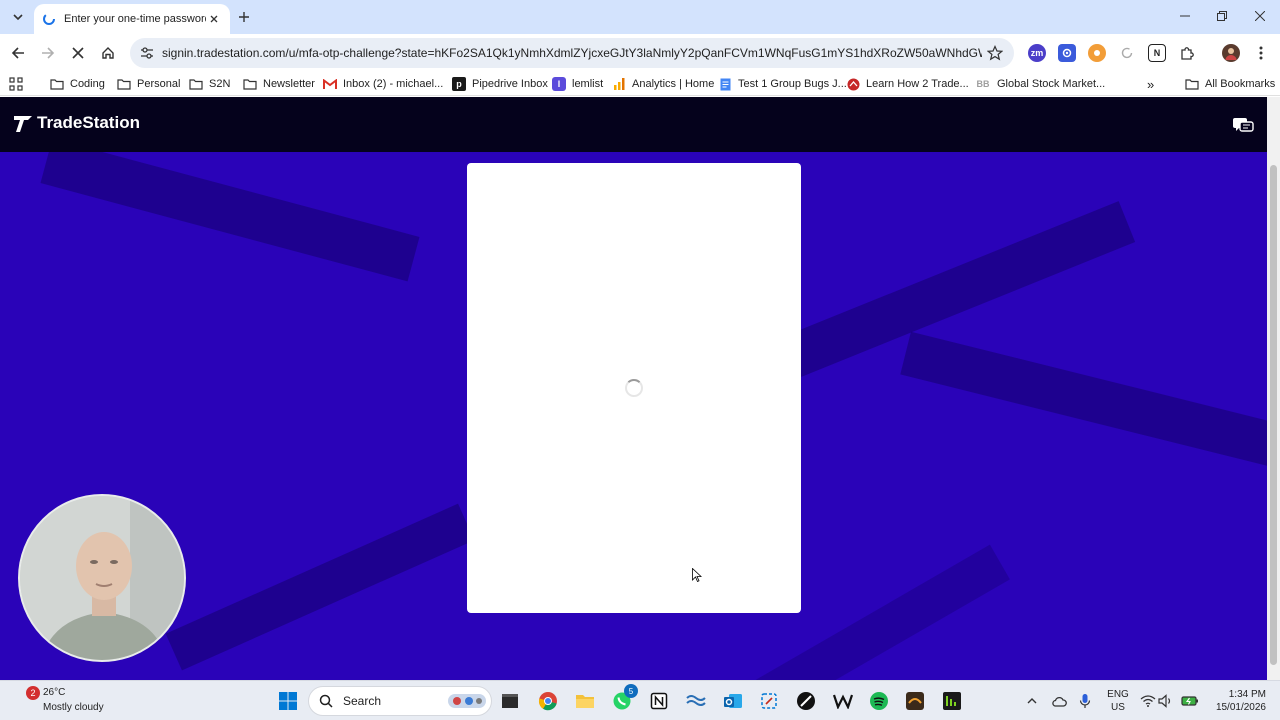  Describe the element at coordinates (1190, 701) in the screenshot. I see `battery-button` at that location.